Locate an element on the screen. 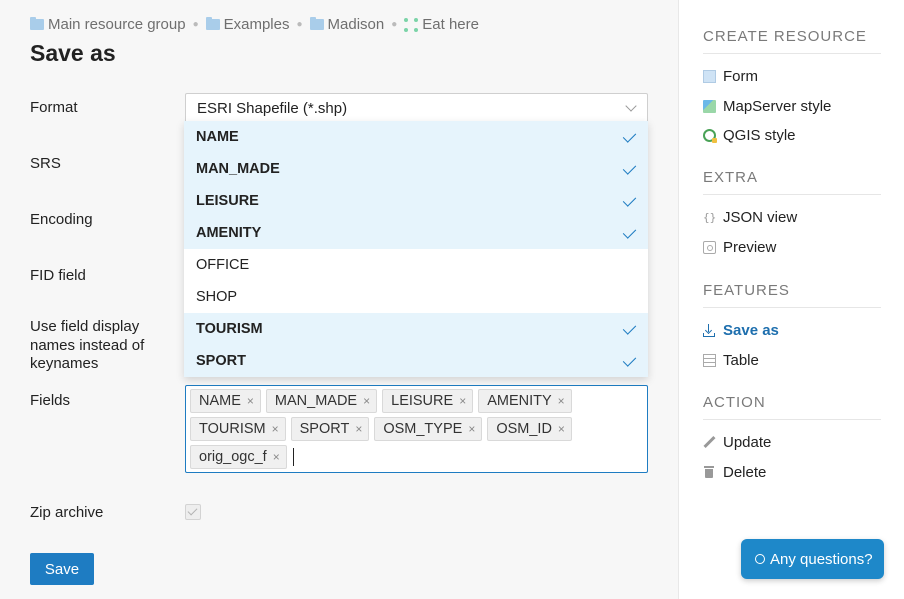  tag-label: SPORT is located at coordinates (324, 429).